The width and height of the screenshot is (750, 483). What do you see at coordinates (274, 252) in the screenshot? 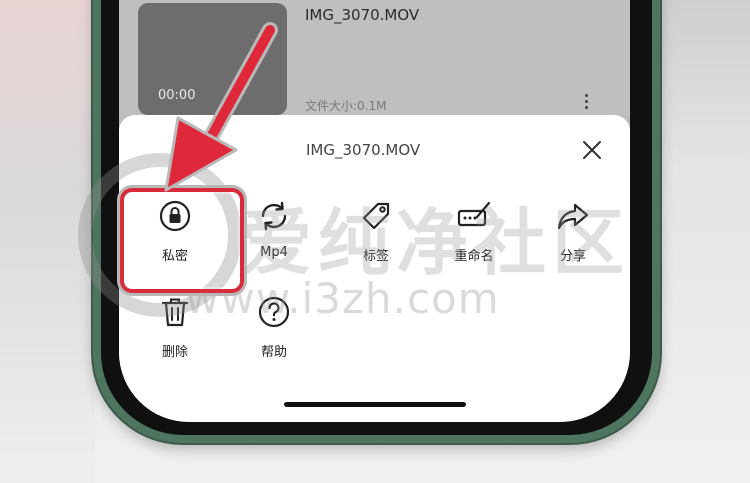
I see `action-label: Mp4` at bounding box center [274, 252].